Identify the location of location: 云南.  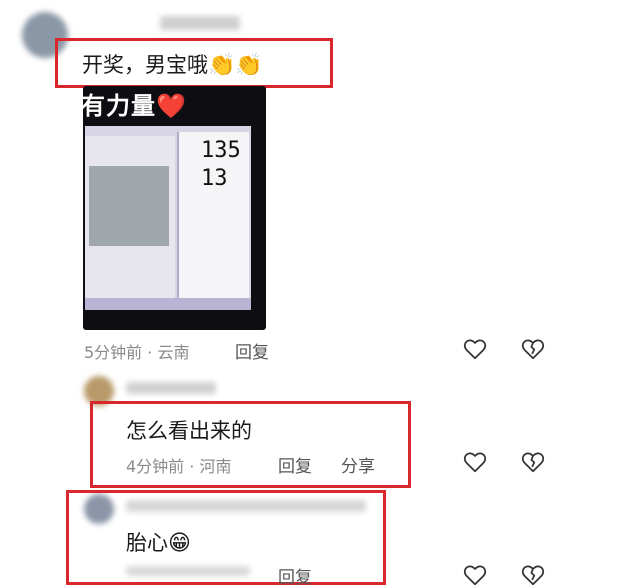
(173, 352).